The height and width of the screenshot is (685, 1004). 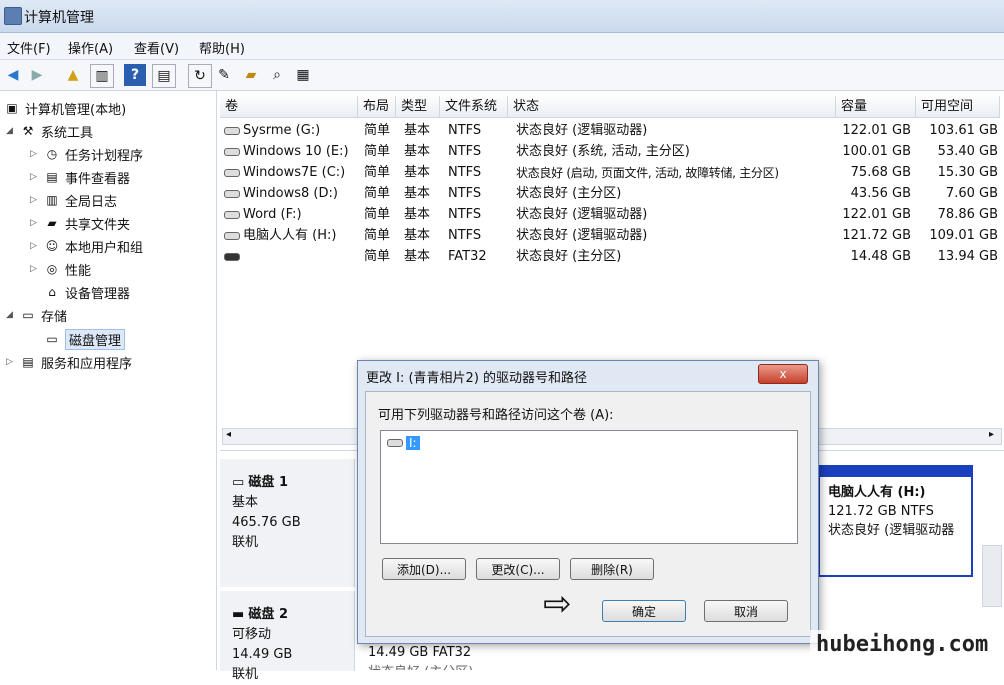 I want to click on tree-system-tools: ◢ ⚒ 系统工具, so click(x=49, y=131).